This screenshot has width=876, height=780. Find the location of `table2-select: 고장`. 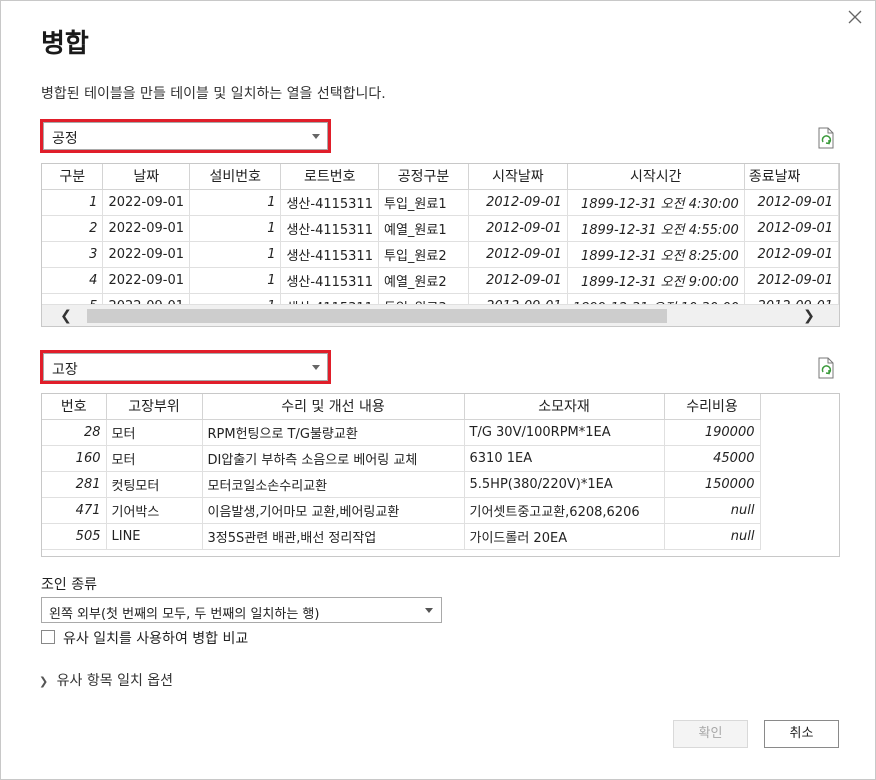

table2-select: 고장 is located at coordinates (185, 367).